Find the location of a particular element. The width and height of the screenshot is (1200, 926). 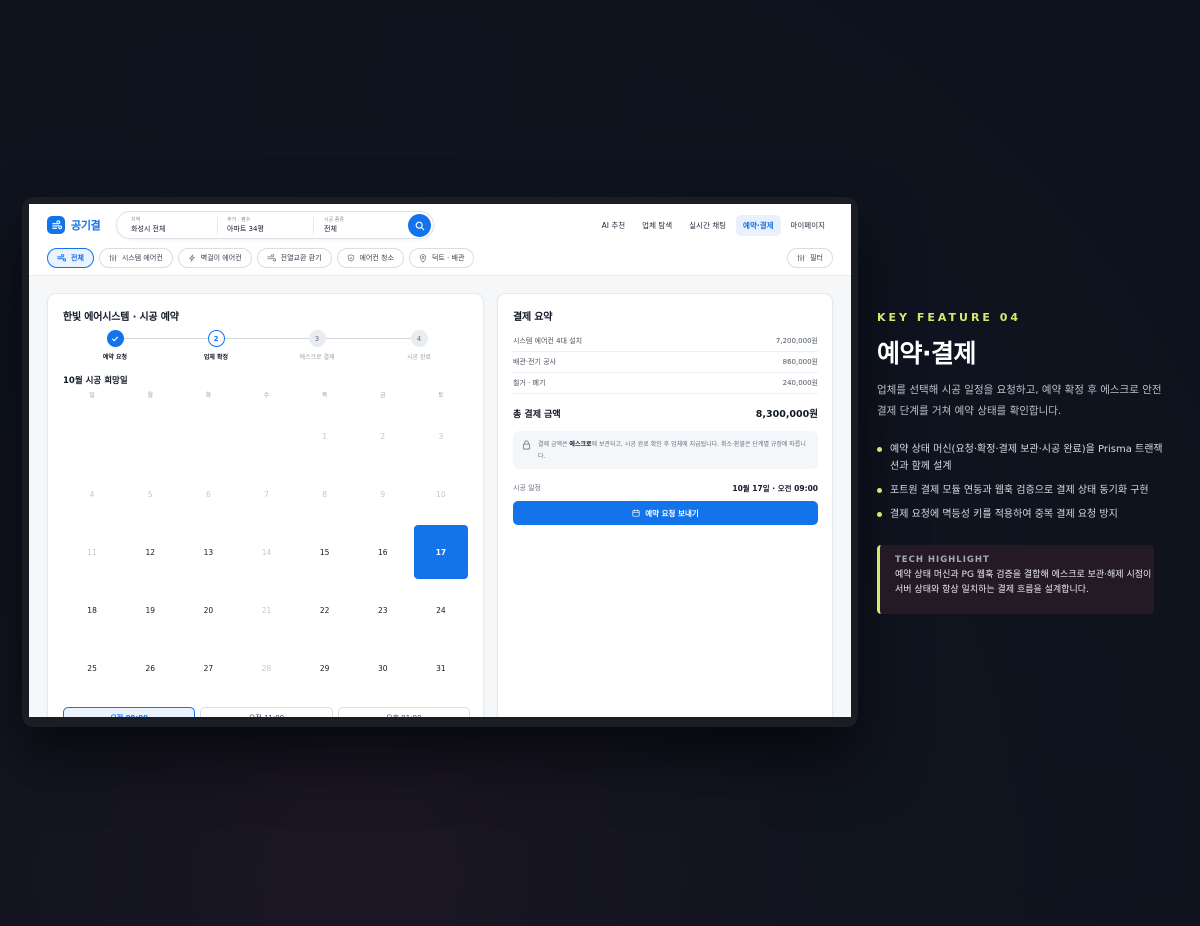

feature-title: 예약·결제 is located at coordinates (927, 353).